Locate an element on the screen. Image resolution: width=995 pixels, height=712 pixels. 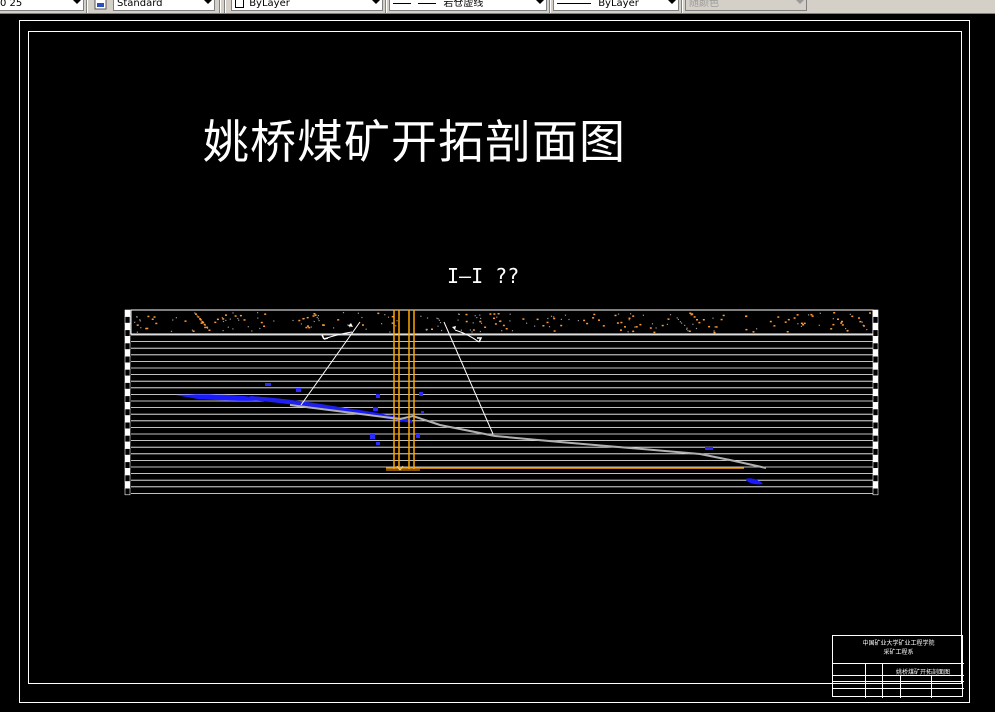
organization-name: 中国矿业大学矿业工程学院 is located at coordinates (898, 643).